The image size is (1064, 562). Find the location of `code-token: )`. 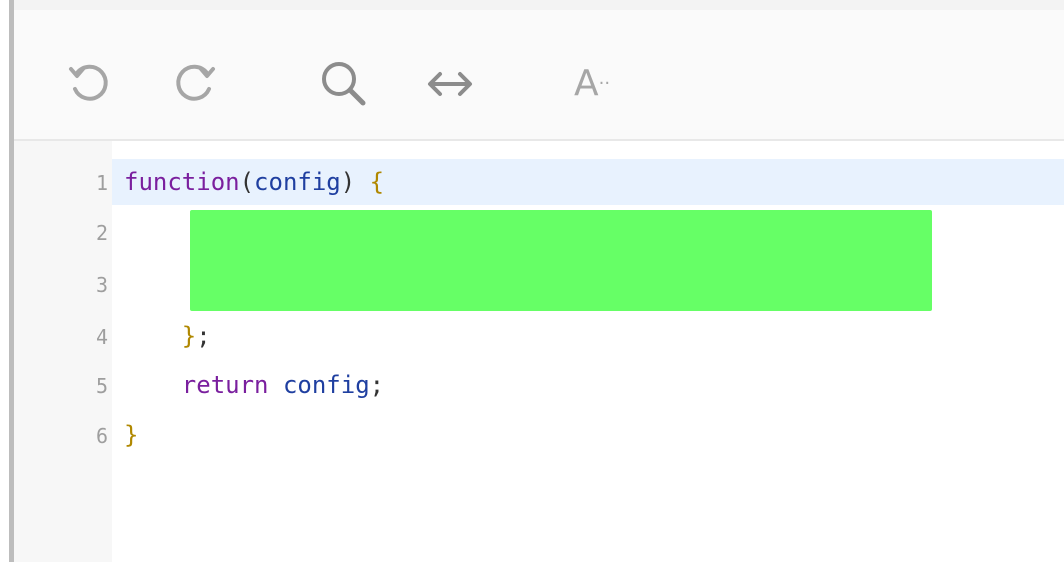

code-token: ) is located at coordinates (355, 182).